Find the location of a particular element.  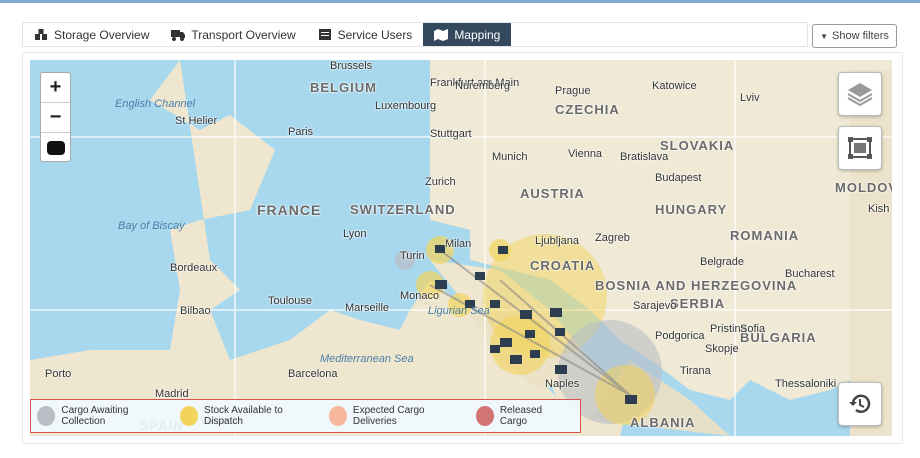

country-label: CROATIA is located at coordinates (563, 265).